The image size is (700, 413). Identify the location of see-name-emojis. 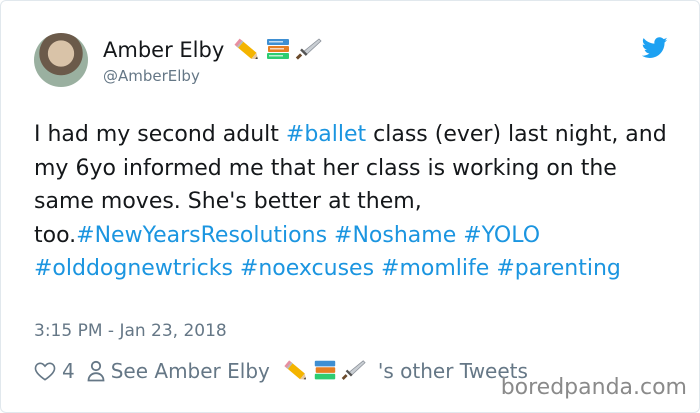
(324, 371).